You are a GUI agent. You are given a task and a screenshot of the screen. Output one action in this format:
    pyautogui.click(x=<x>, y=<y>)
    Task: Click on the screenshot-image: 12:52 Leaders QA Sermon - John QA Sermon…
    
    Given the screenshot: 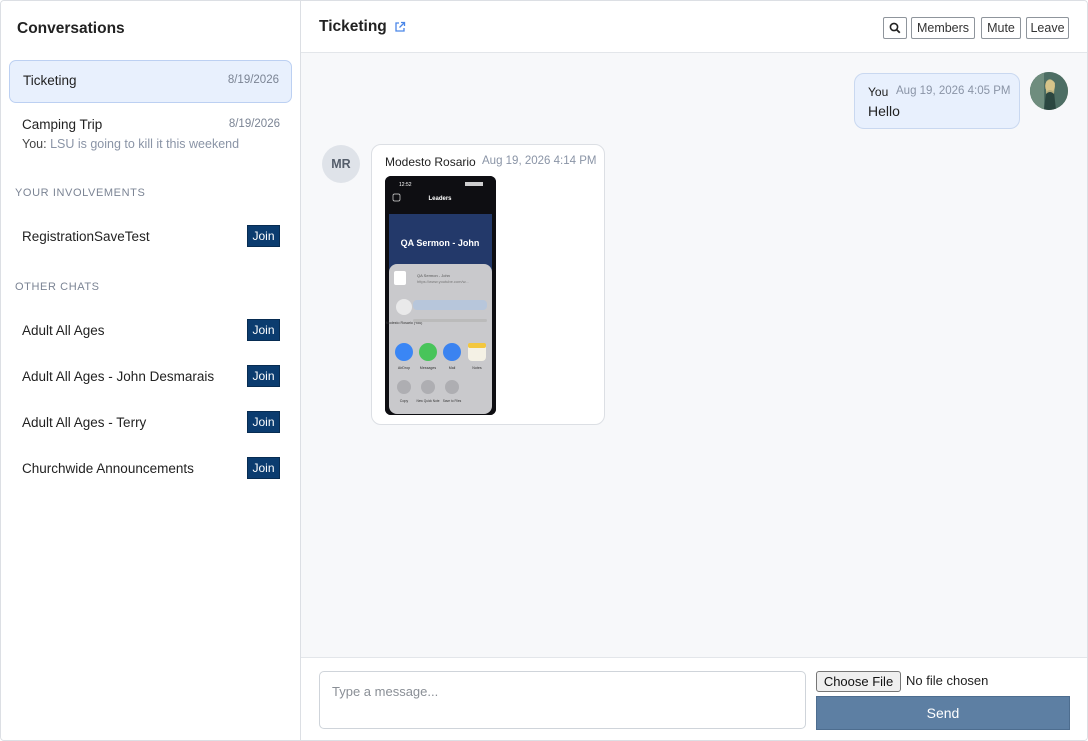 What is the action you would take?
    pyautogui.click(x=440, y=295)
    